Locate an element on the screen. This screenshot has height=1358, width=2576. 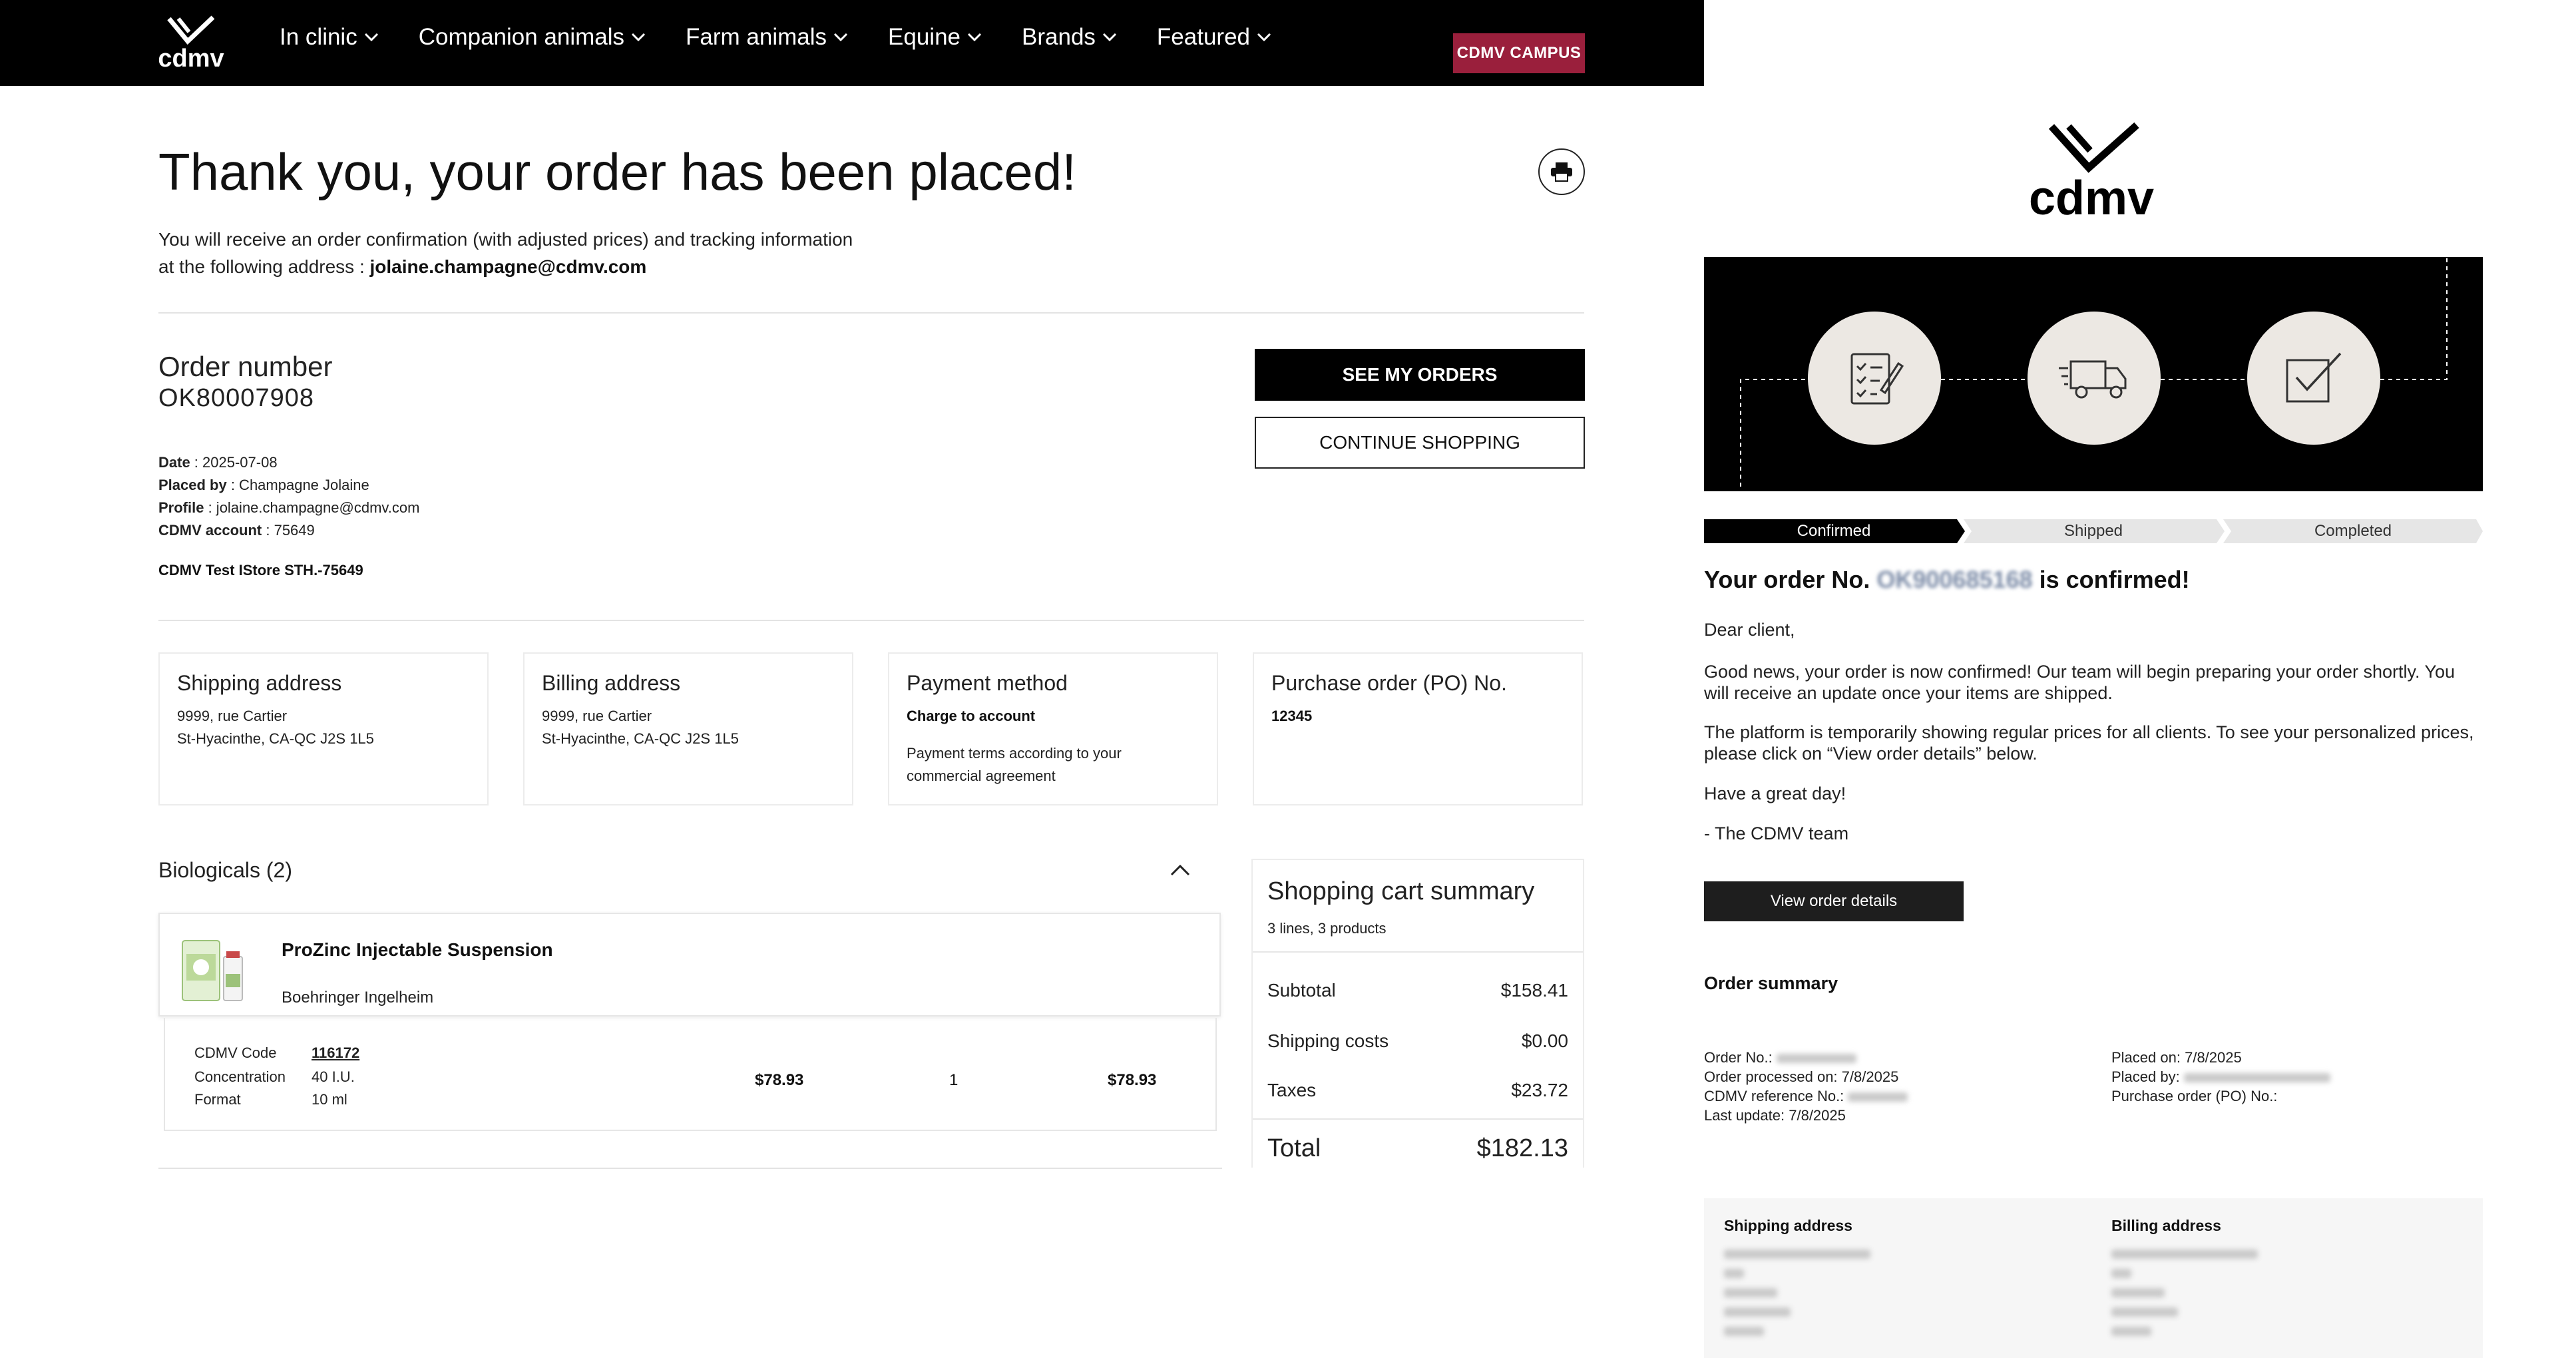
date-label: Date is located at coordinates (174, 462).